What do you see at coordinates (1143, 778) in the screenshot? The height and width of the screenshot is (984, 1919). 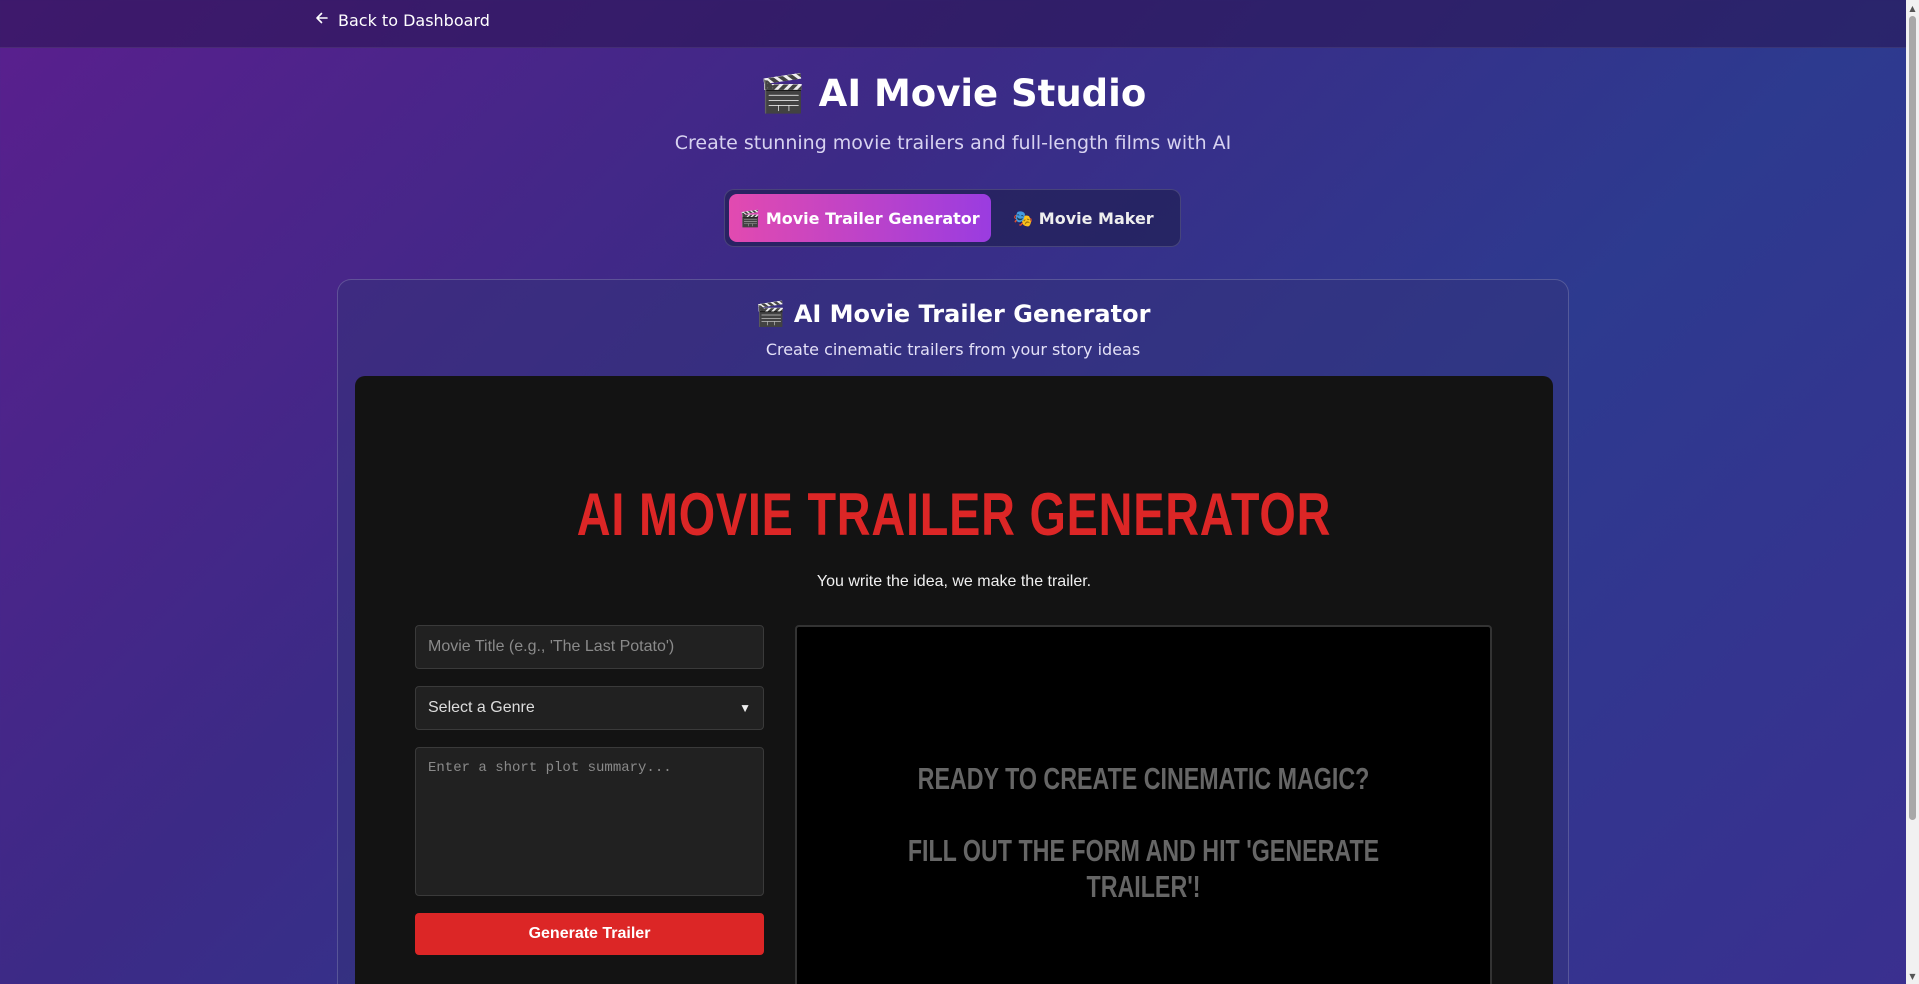 I see `preview-message-line1: READY TO CREATE CINEMATIC MAGIC?` at bounding box center [1143, 778].